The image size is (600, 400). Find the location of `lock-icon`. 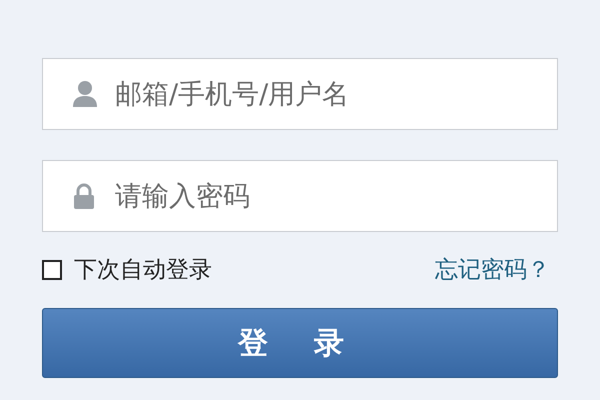

lock-icon is located at coordinates (84, 196).